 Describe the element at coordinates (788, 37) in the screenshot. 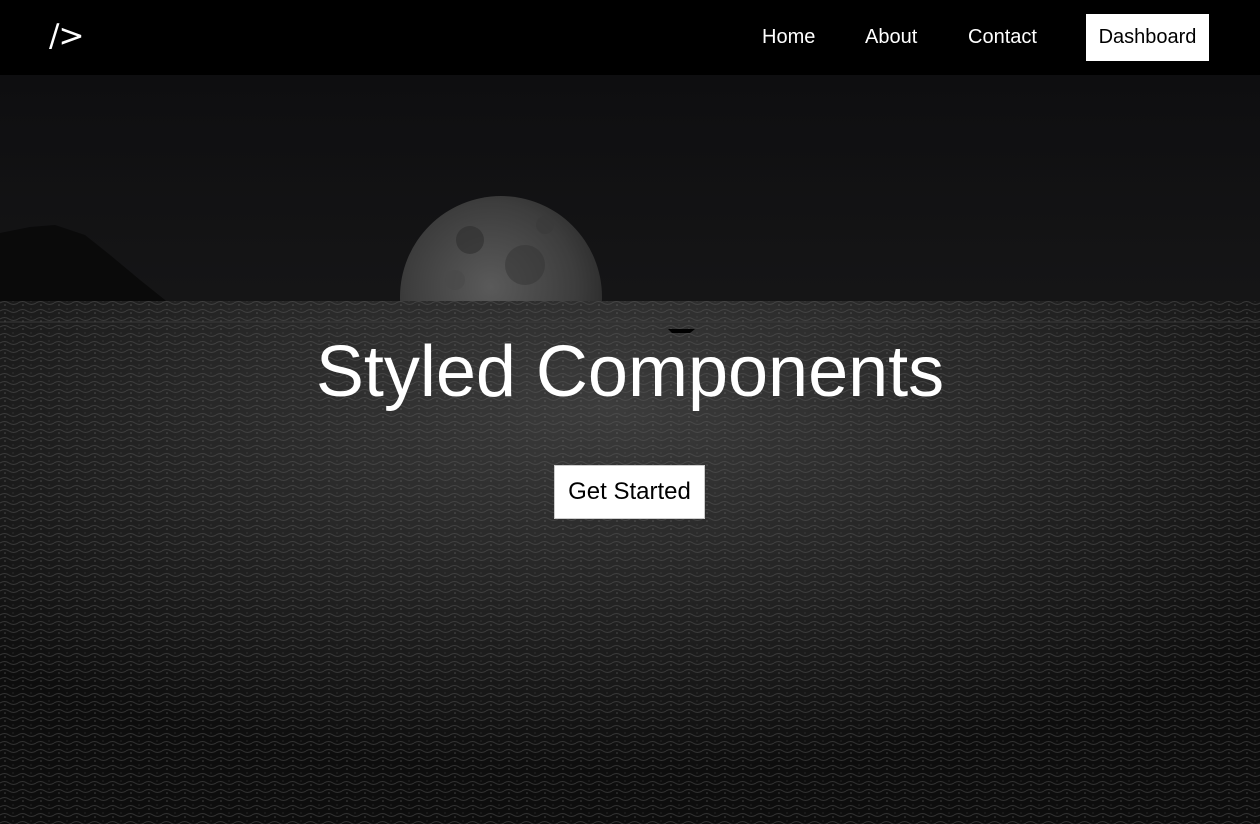

I see `nav-link-home: Home` at that location.